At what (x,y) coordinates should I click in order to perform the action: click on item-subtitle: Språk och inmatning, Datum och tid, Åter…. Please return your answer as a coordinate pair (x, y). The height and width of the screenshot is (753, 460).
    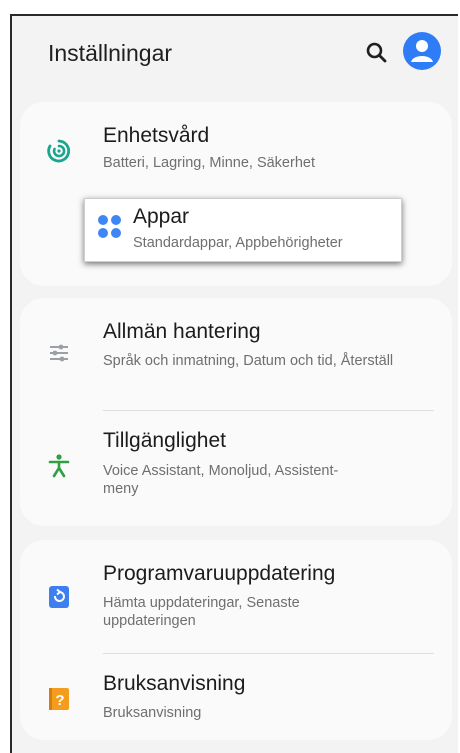
    Looking at the image, I should click on (248, 361).